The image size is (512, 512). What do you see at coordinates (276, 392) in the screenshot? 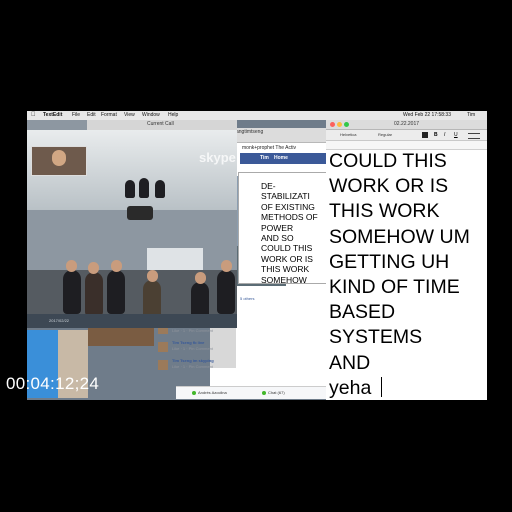
I see `chat-toggle: Chat (67)` at bounding box center [276, 392].